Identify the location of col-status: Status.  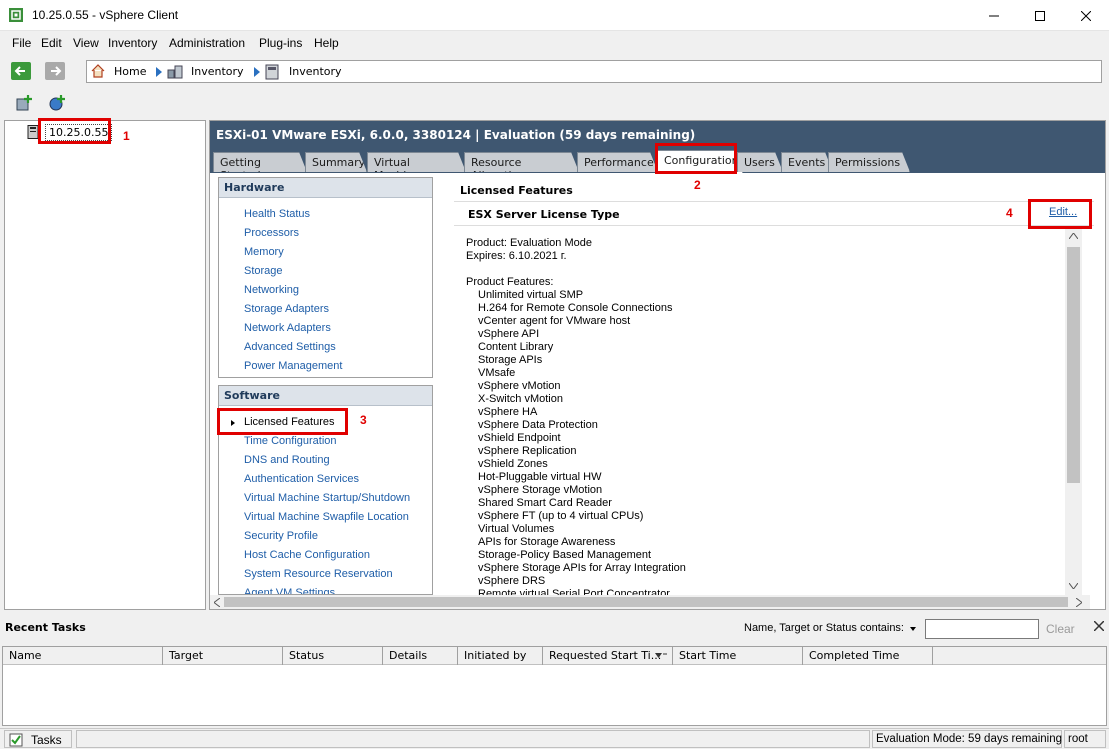
(333, 656).